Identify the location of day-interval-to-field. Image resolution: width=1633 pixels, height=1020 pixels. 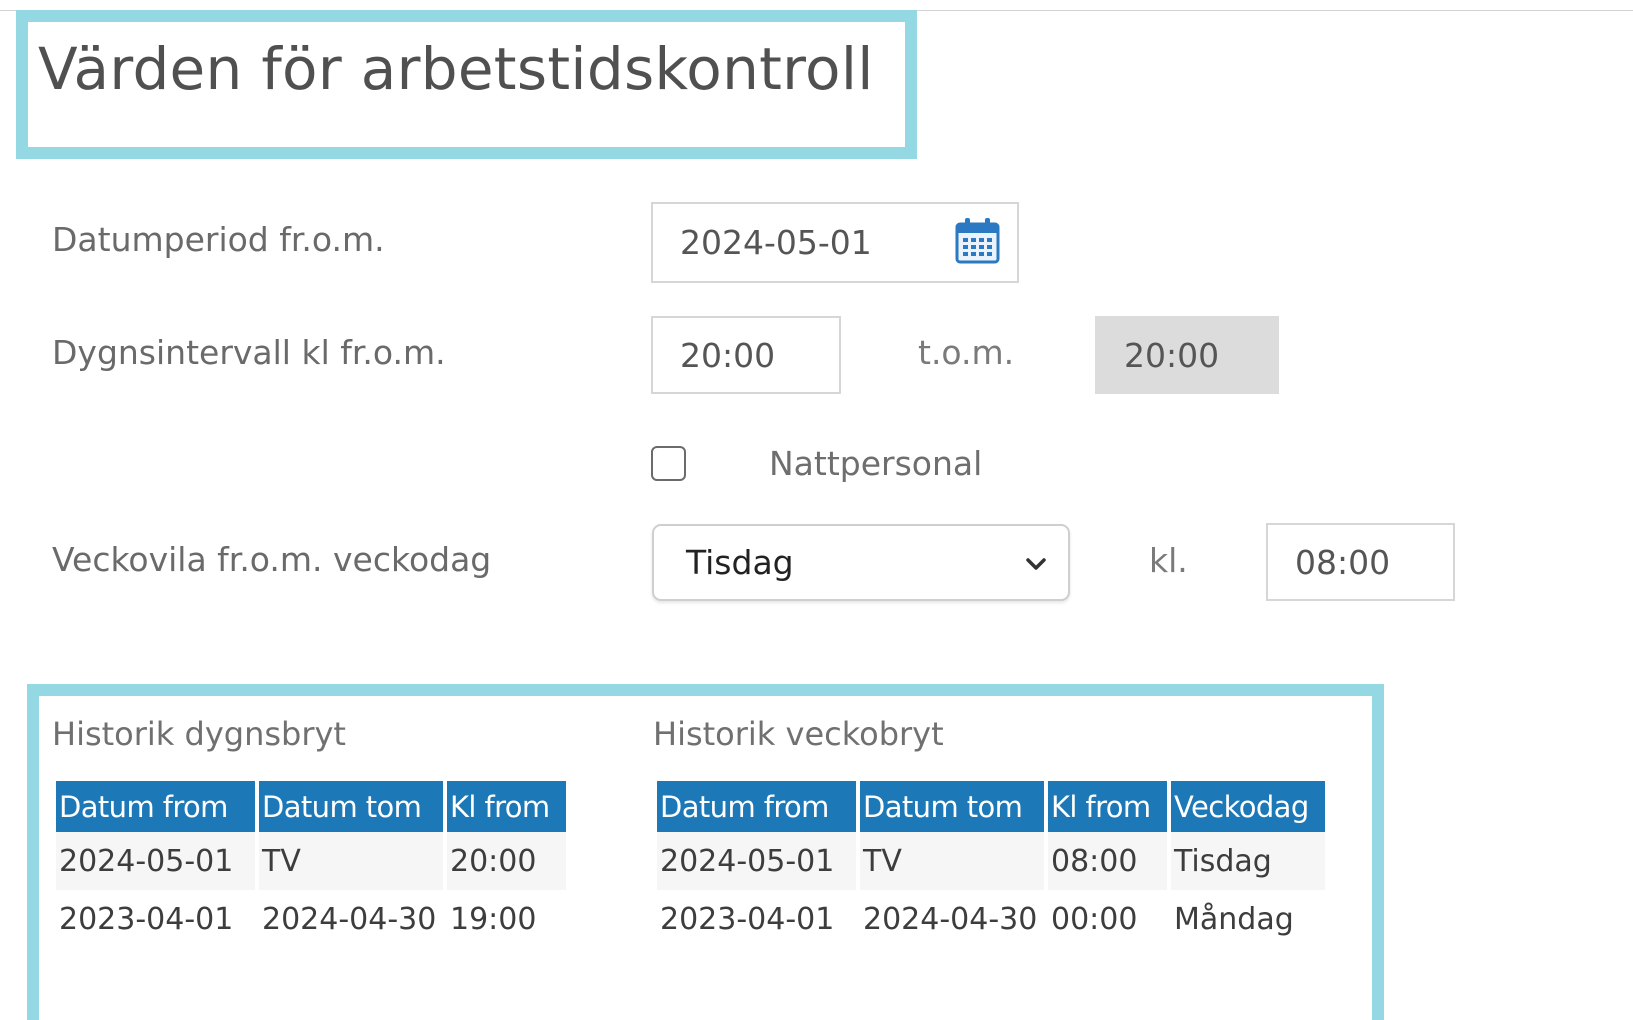
(1187, 355).